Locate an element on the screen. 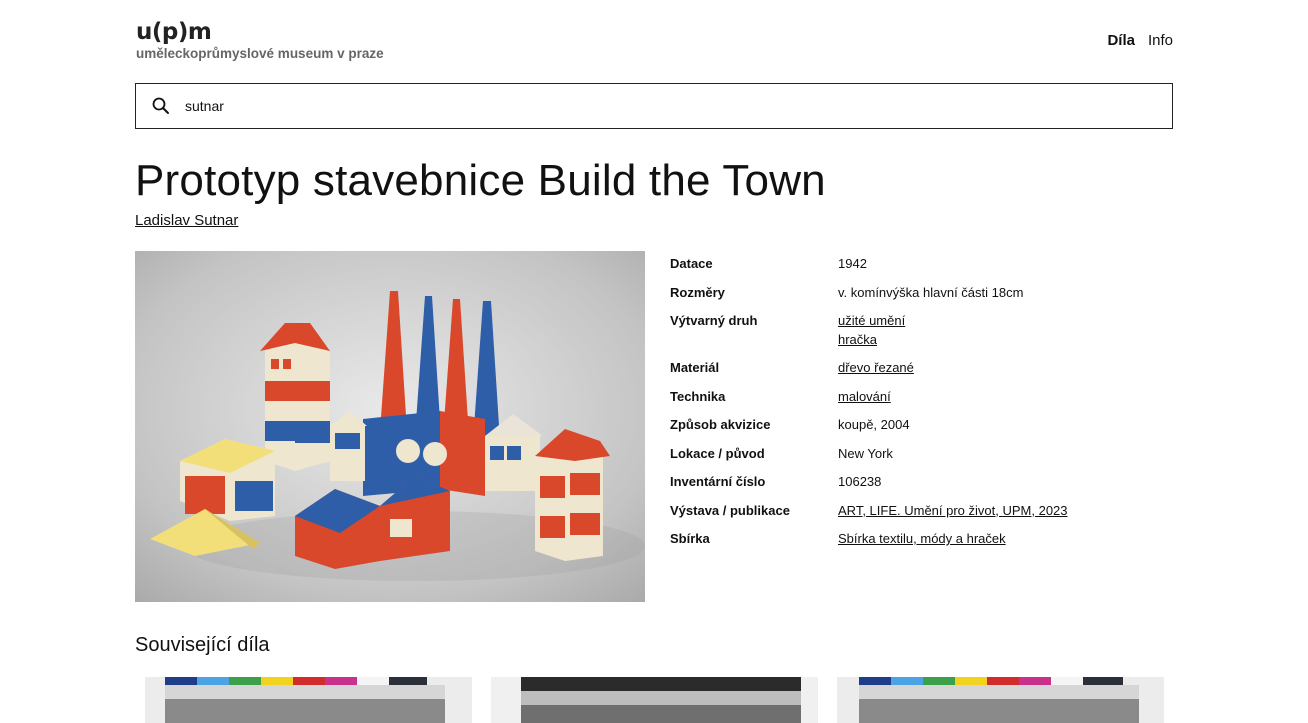 This screenshot has height=723, width=1308. metadata-row: Rozměry v. komínvýška hlavní části 18cm is located at coordinates (921, 293).